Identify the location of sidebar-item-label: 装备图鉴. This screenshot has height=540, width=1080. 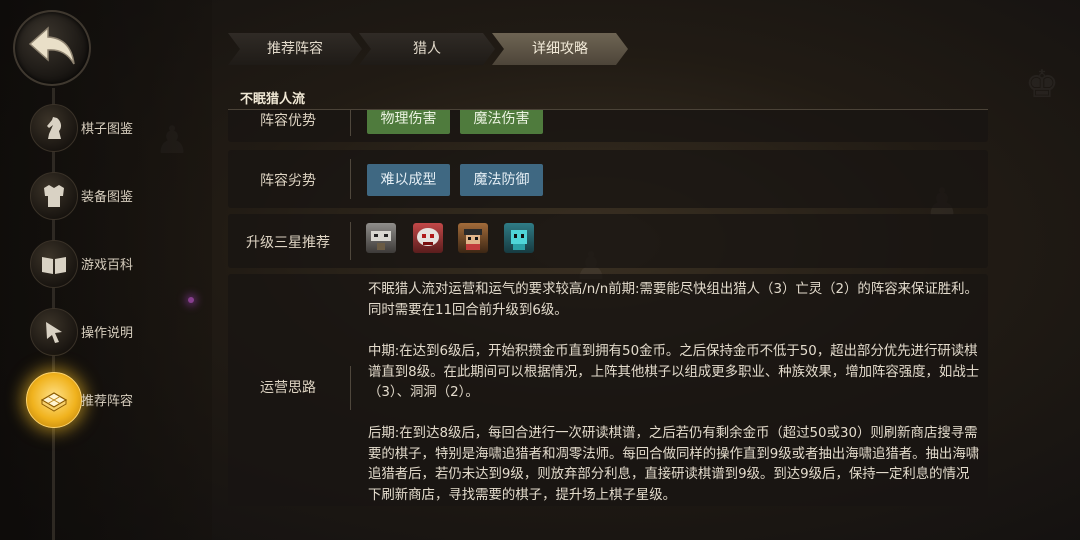
(107, 197).